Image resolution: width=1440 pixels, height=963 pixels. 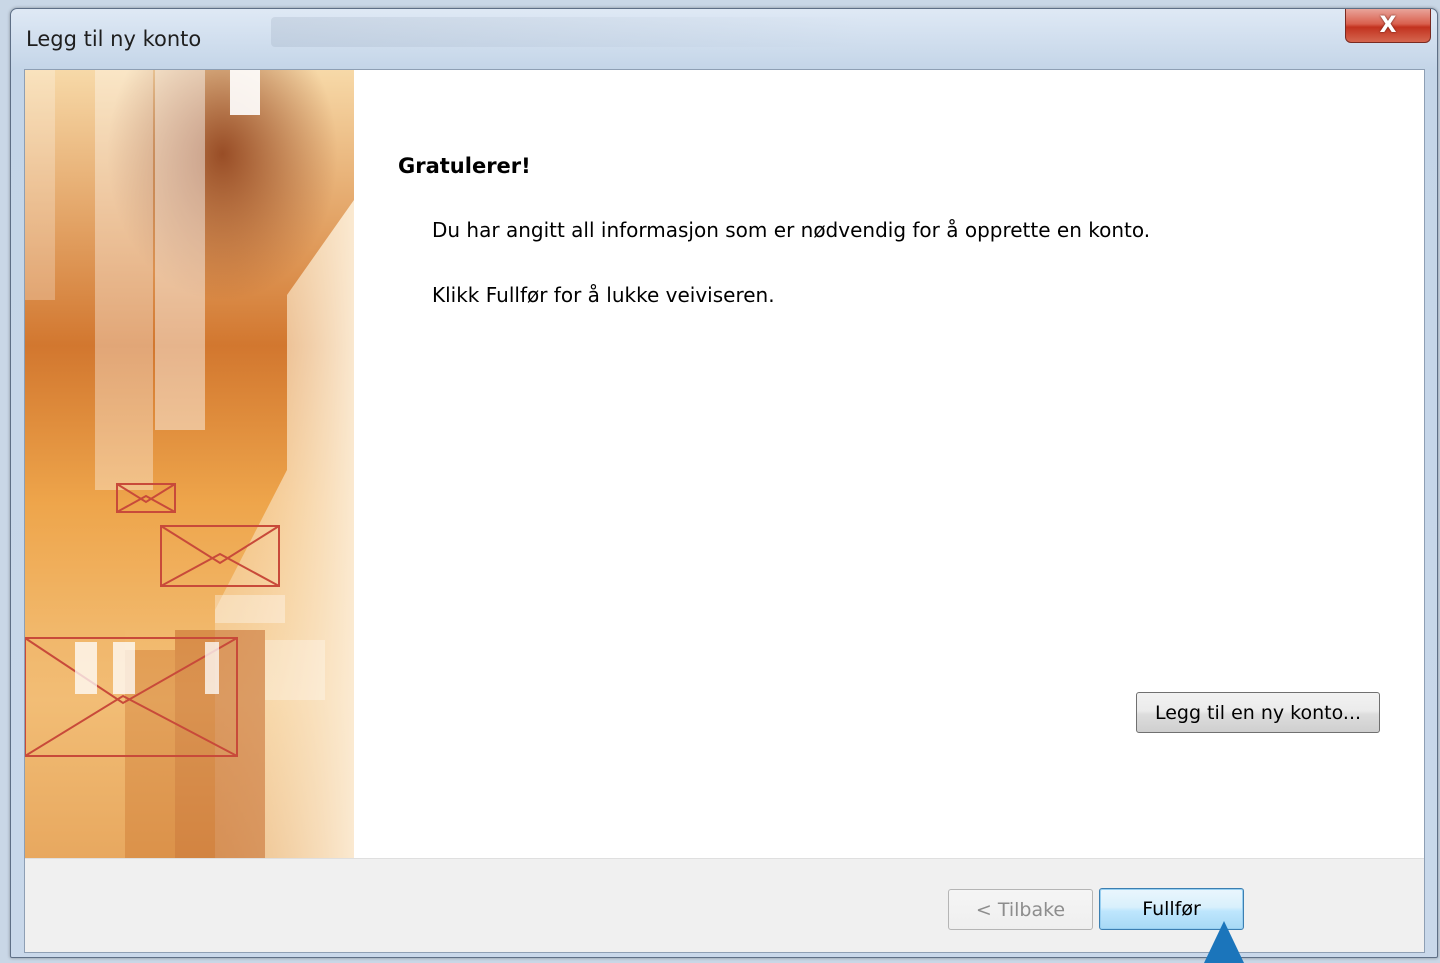 What do you see at coordinates (114, 39) in the screenshot?
I see `window-title: Legg til ny konto` at bounding box center [114, 39].